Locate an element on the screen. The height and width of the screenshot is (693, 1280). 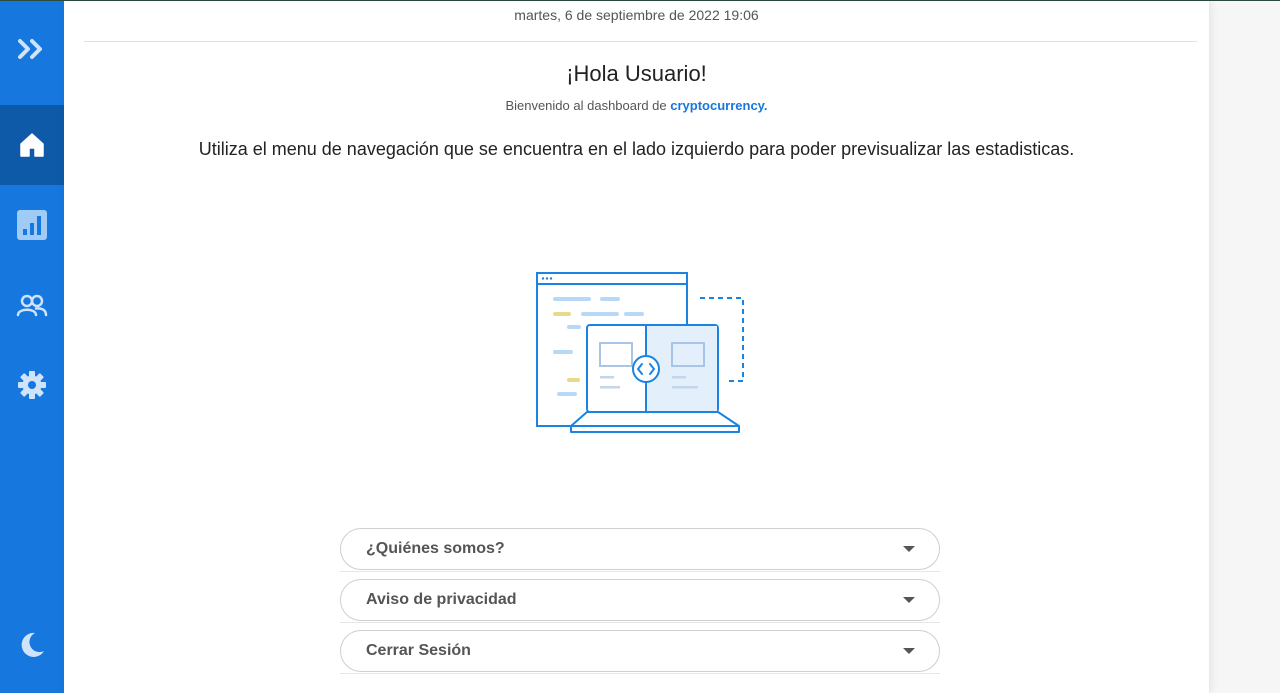
accordion-logout: Cerrar Sesión is located at coordinates (640, 651).